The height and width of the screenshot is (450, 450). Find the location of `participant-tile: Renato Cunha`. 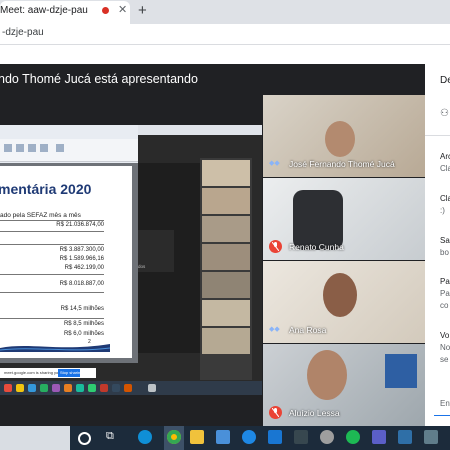

participant-tile: Renato Cunha is located at coordinates (344, 219).